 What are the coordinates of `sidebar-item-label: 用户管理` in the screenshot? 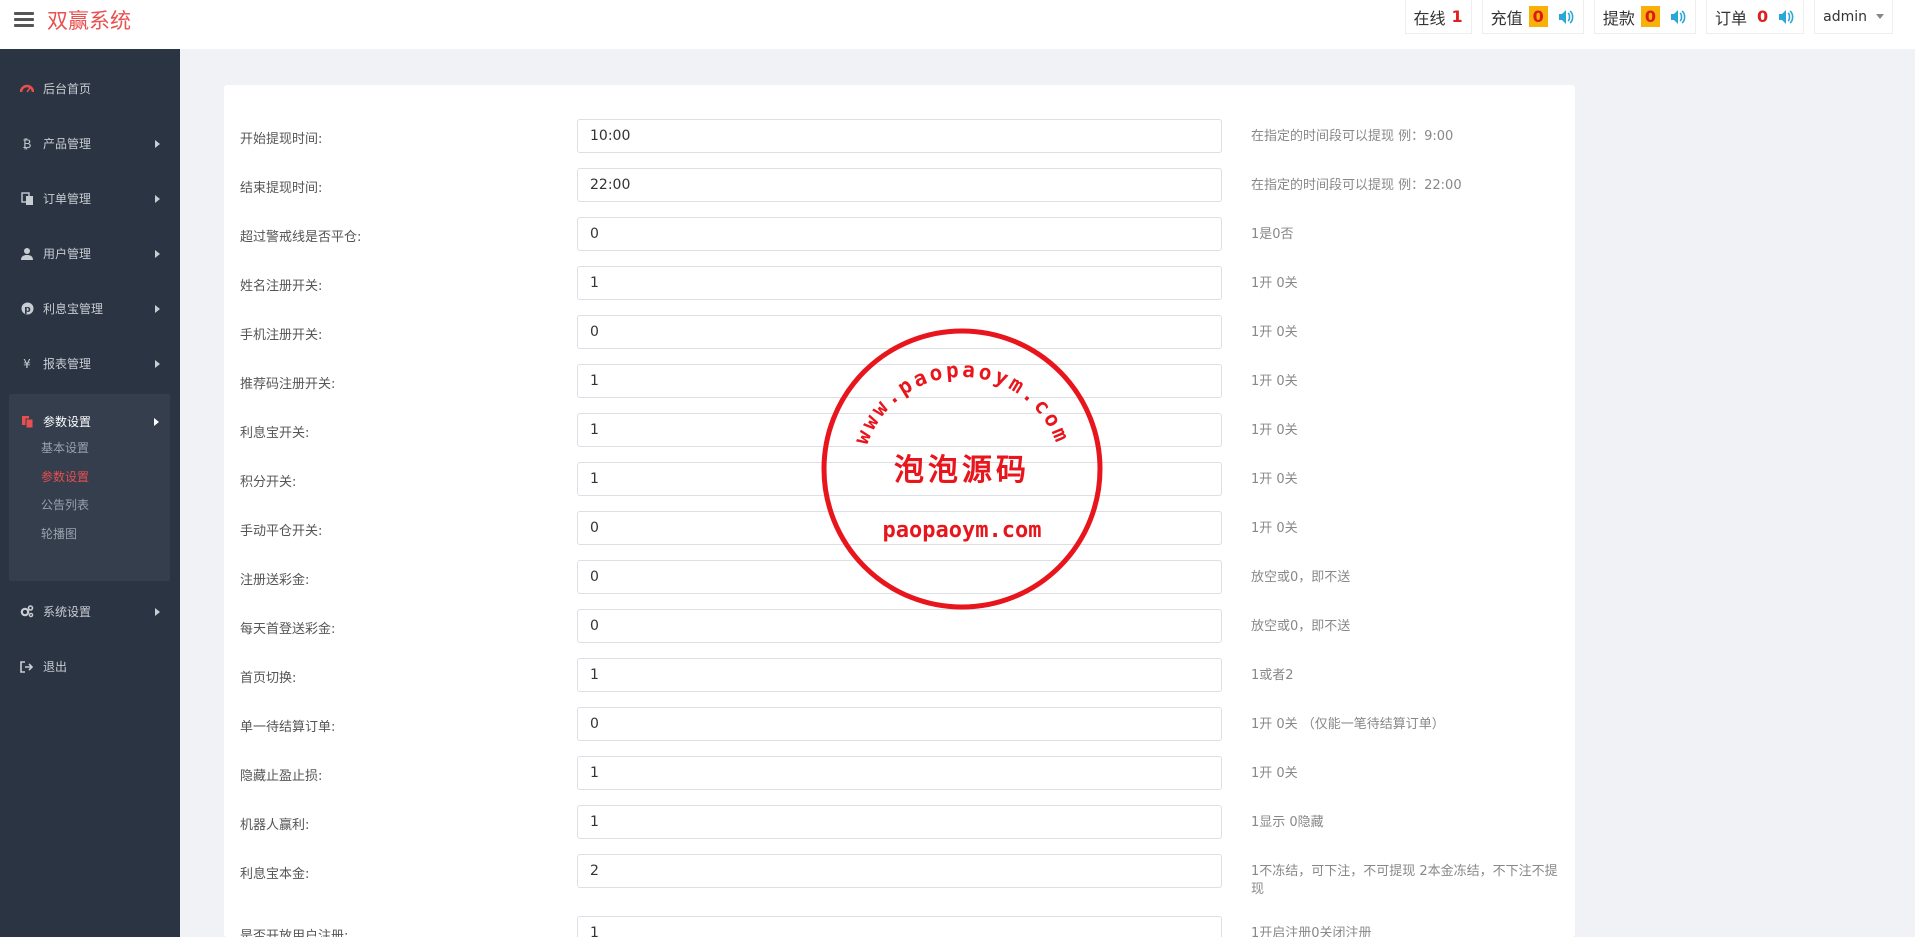 It's located at (67, 254).